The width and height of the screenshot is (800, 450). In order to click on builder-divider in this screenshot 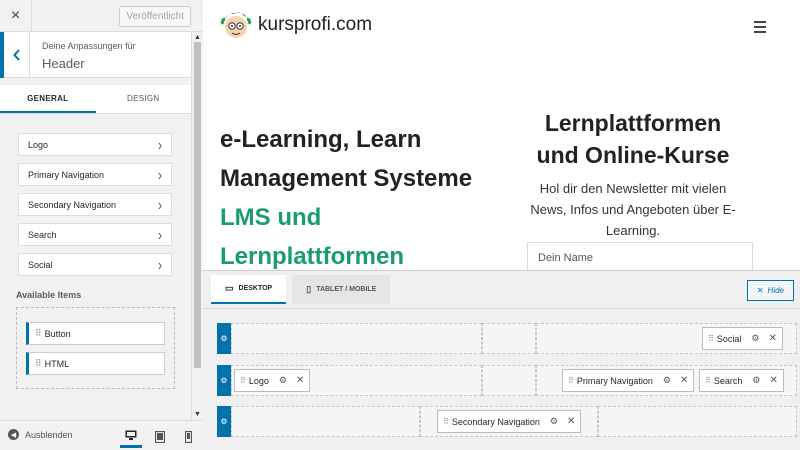, I will do `click(501, 308)`.